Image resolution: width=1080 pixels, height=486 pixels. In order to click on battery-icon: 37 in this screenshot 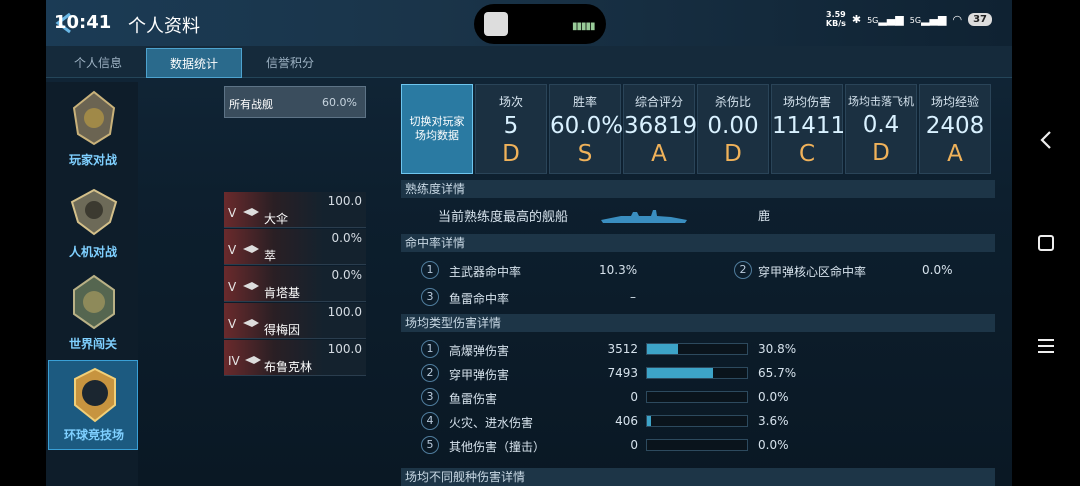, I will do `click(980, 19)`.